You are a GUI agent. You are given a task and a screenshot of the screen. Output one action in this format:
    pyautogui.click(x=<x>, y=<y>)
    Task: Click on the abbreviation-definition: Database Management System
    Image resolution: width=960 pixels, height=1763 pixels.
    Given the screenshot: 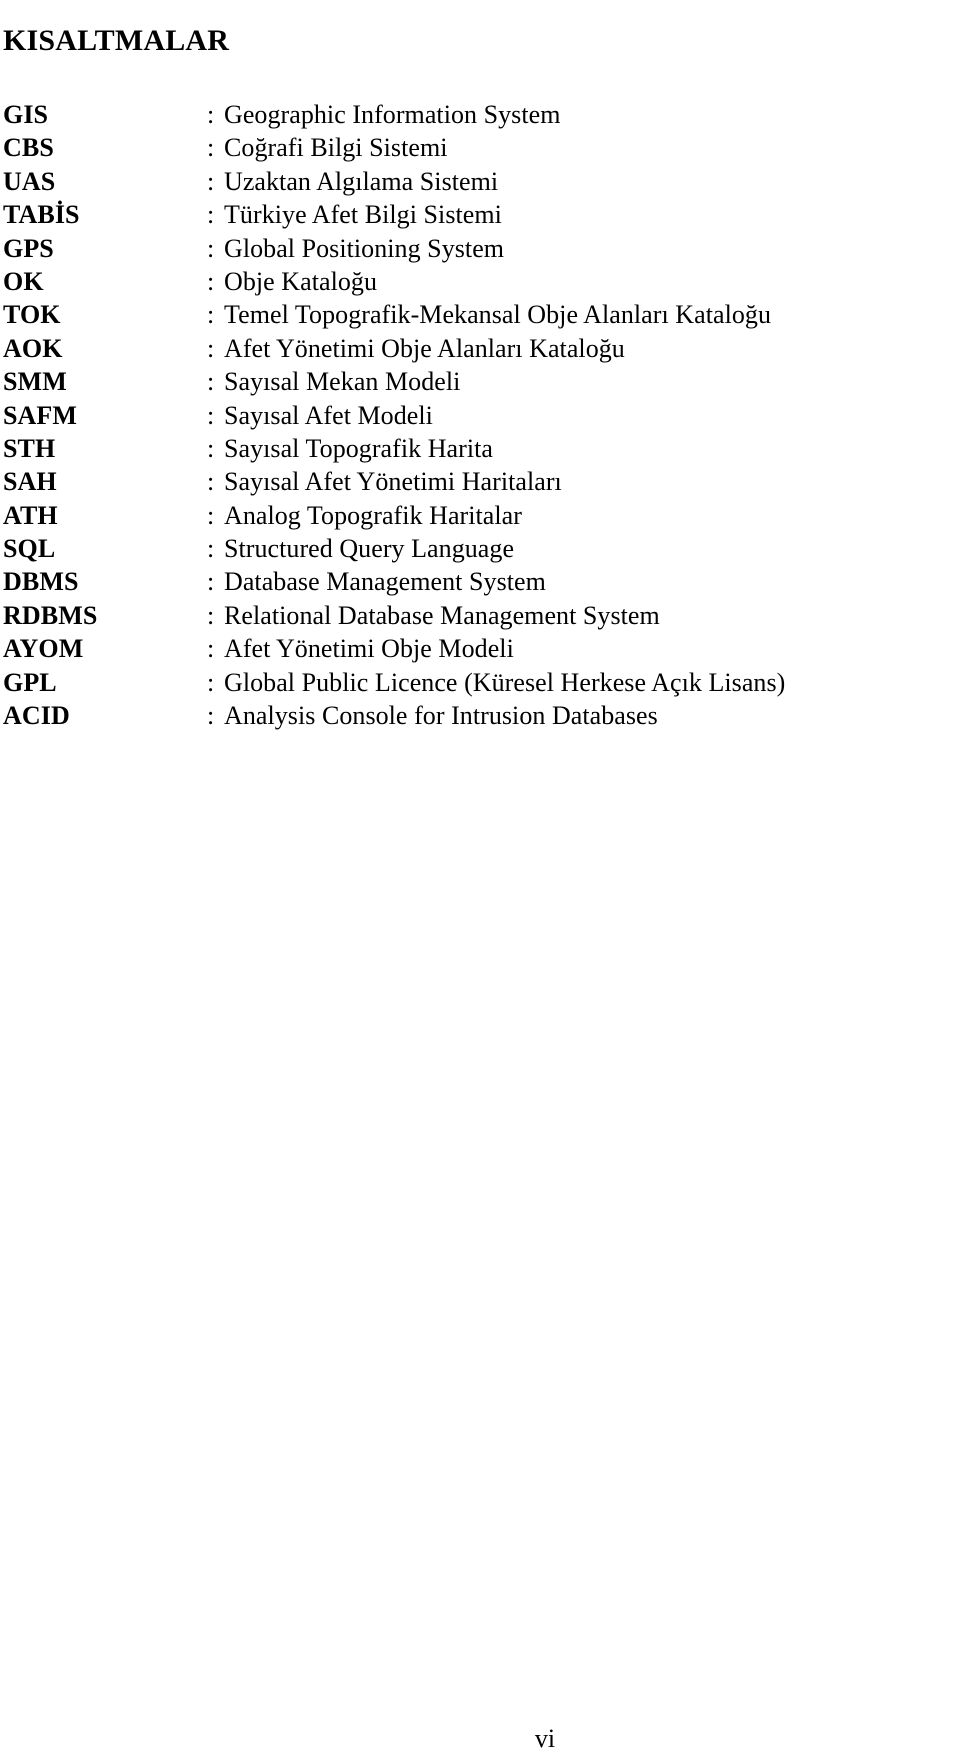 What is the action you would take?
    pyautogui.click(x=385, y=582)
    